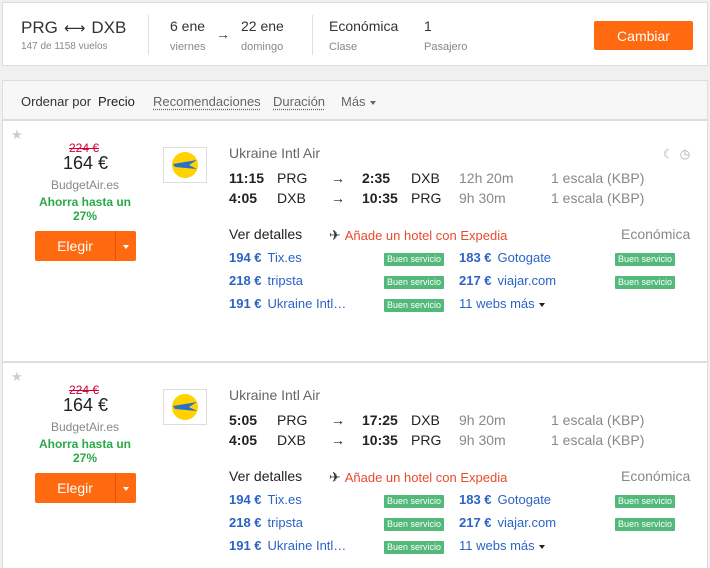  Describe the element at coordinates (262, 26) in the screenshot. I see `return-date: 22 ene` at that location.